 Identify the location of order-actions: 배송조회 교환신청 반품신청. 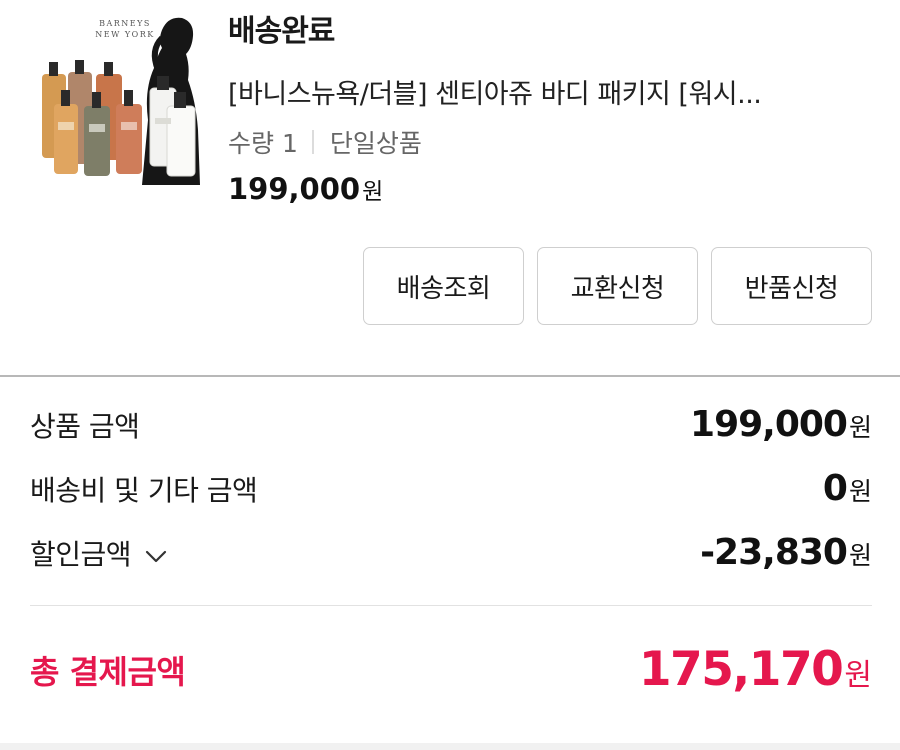
(617, 286).